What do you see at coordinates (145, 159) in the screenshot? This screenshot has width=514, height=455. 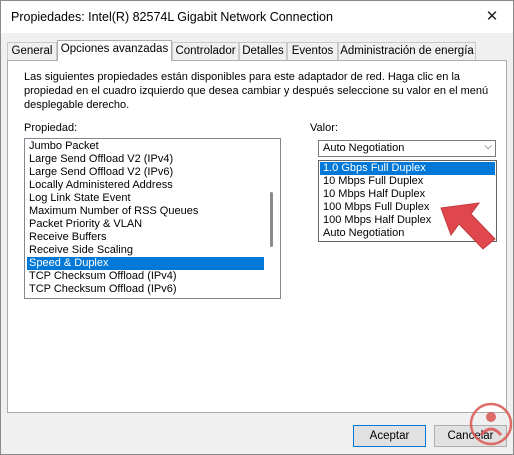 I see `list-item: Large Send Offload V2 (IPv4)` at bounding box center [145, 159].